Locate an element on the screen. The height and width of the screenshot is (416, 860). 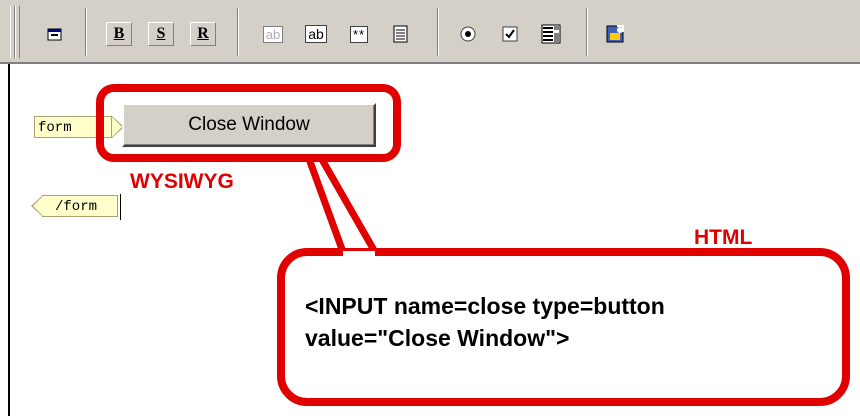
html-code-line: value="Close Window"> is located at coordinates (437, 338).